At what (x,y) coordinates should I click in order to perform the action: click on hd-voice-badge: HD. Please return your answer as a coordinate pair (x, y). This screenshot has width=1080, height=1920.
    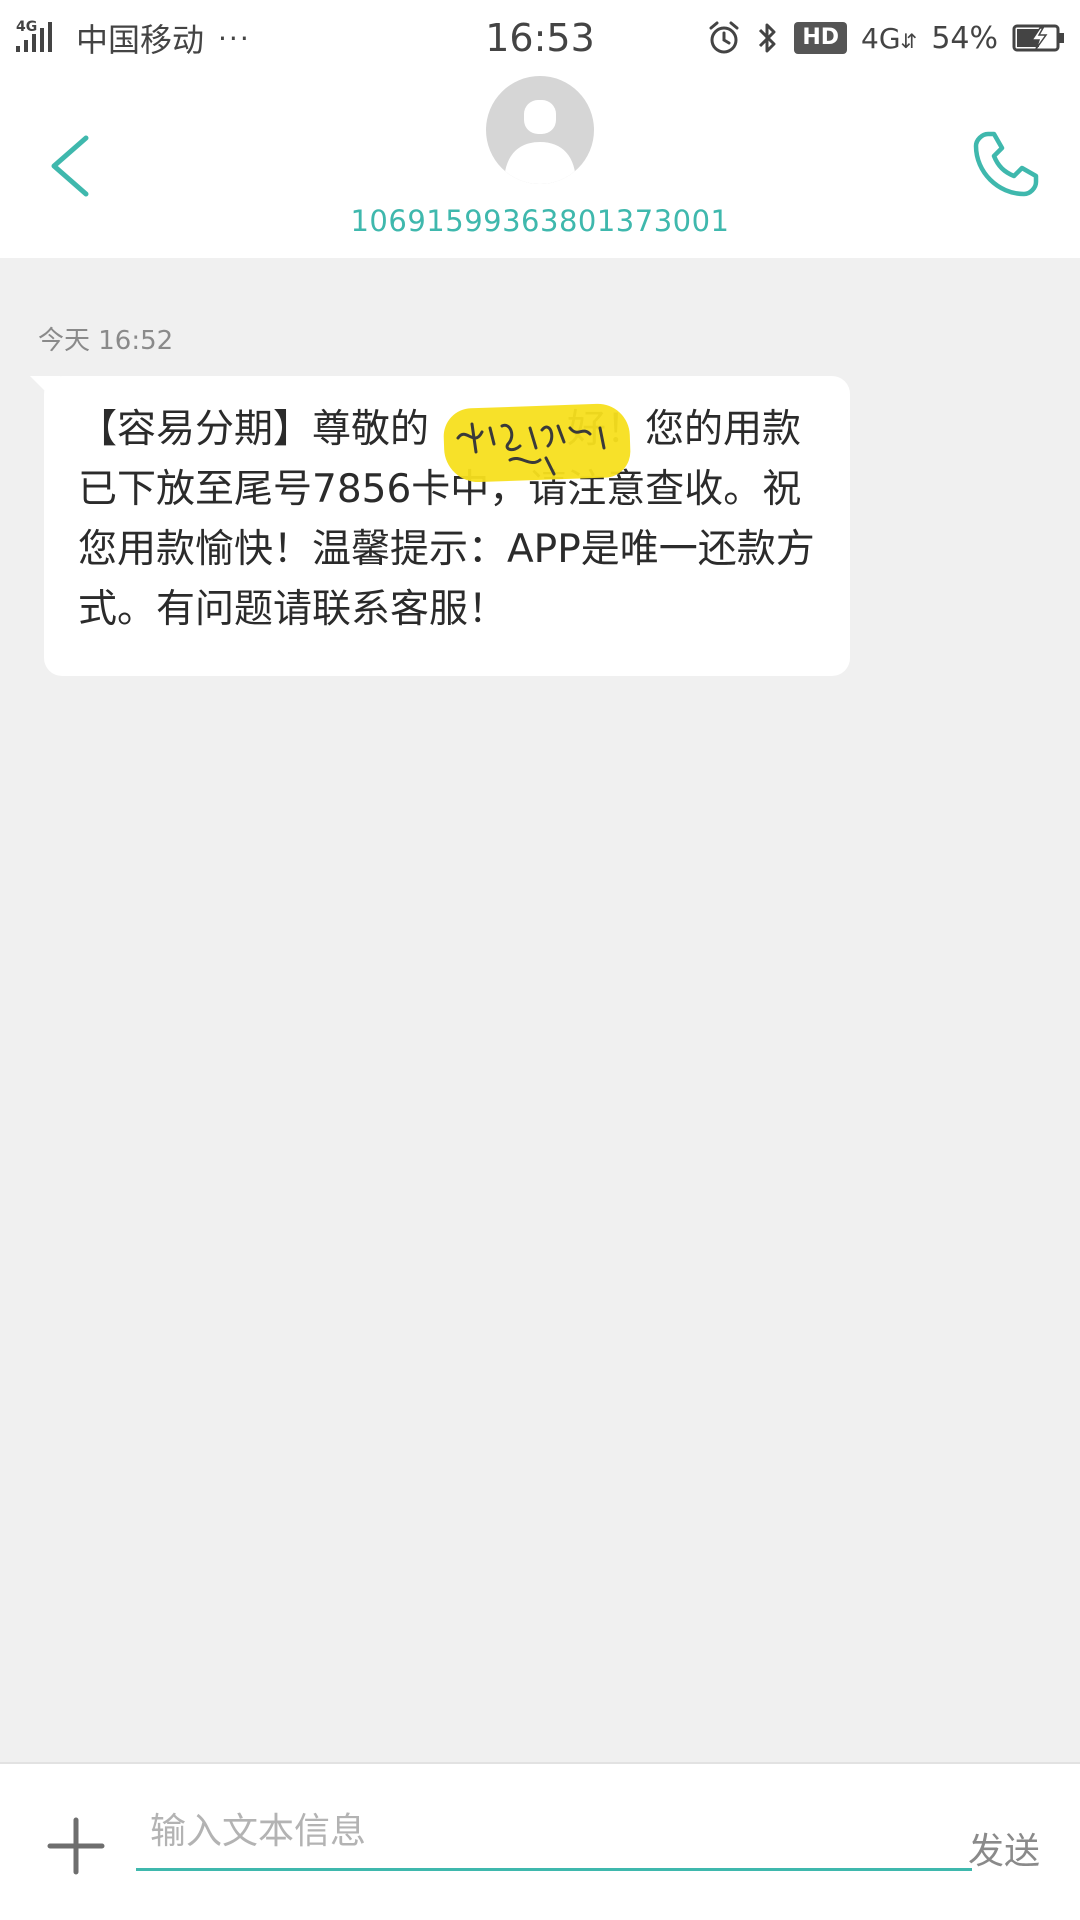
    Looking at the image, I should click on (821, 38).